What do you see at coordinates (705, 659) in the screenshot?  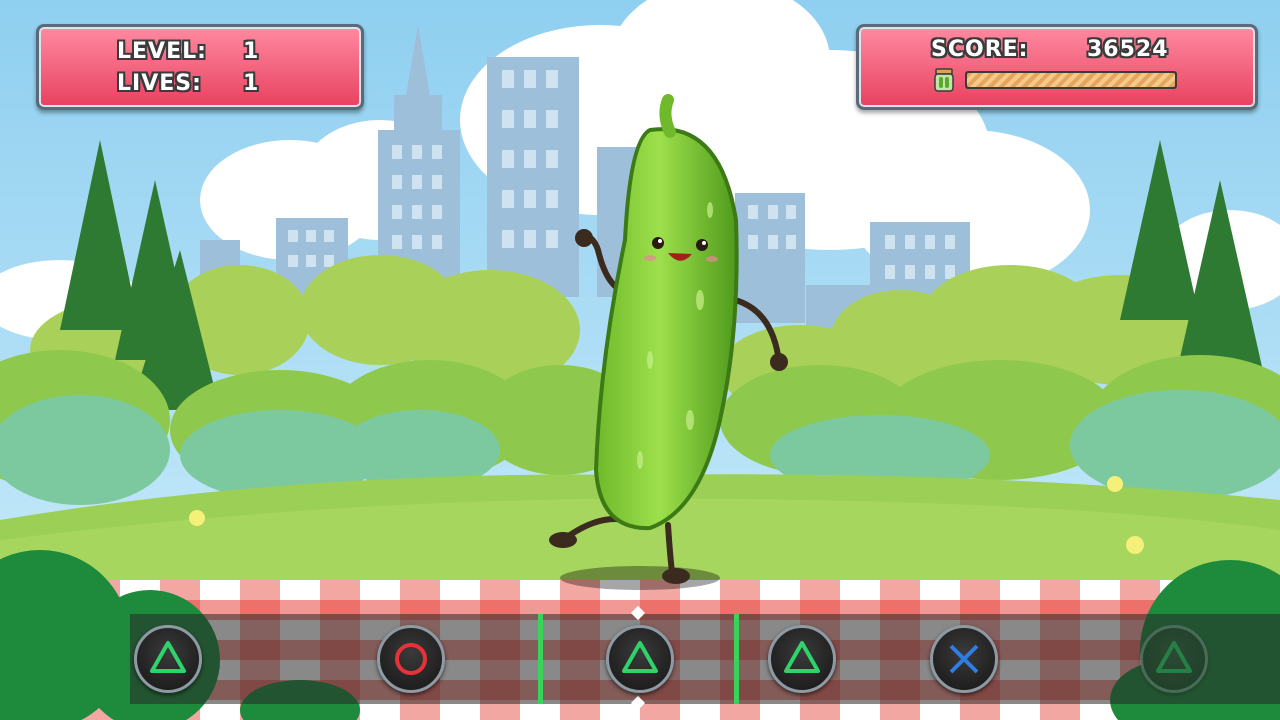 I see `rhythm-track` at bounding box center [705, 659].